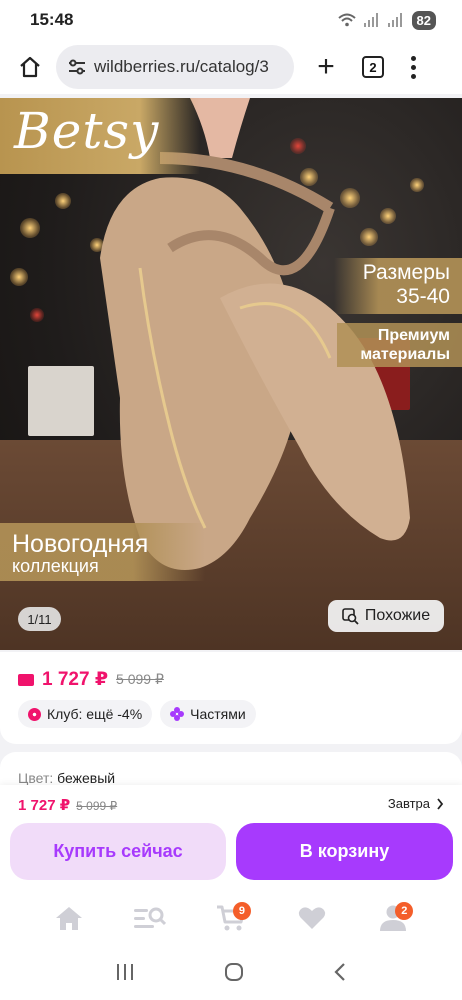  What do you see at coordinates (405, 345) in the screenshot?
I see `materials-label: Премиум материалы` at bounding box center [405, 345].